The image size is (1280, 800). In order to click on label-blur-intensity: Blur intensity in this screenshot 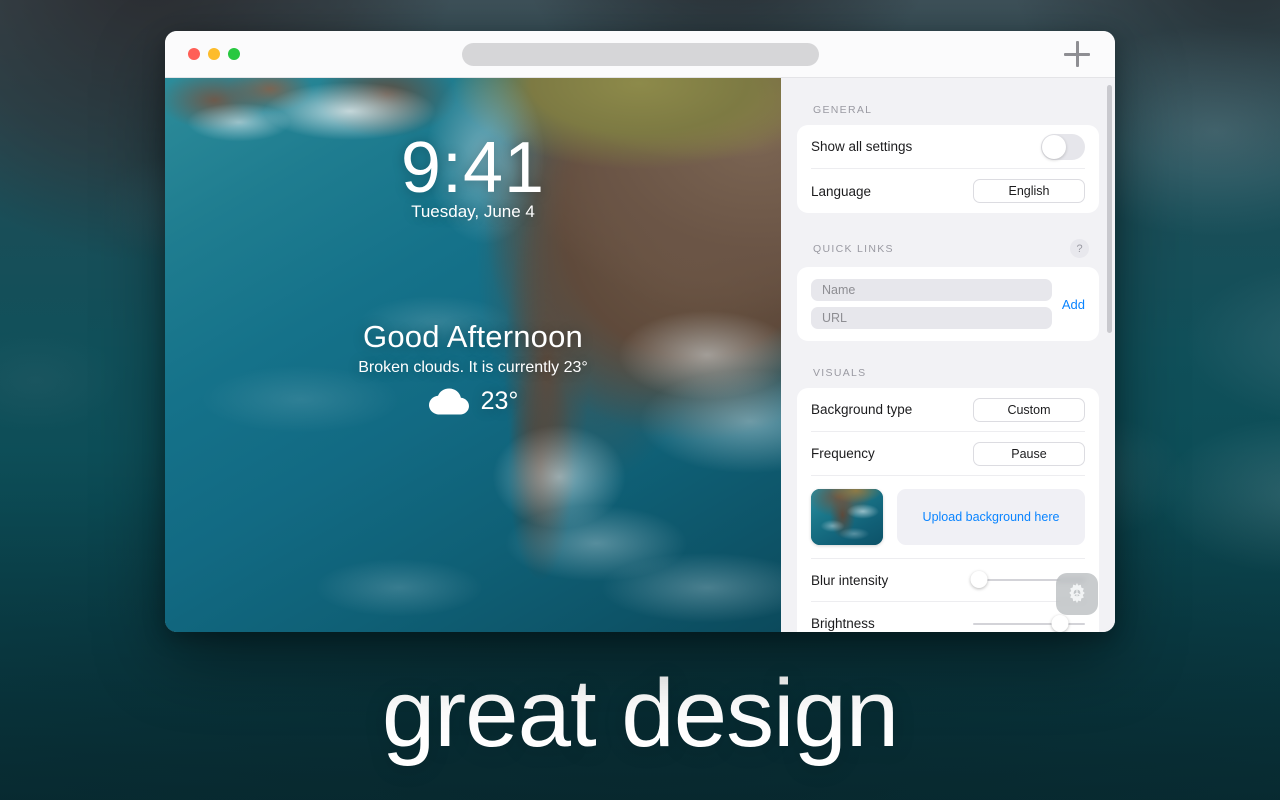, I will do `click(850, 580)`.